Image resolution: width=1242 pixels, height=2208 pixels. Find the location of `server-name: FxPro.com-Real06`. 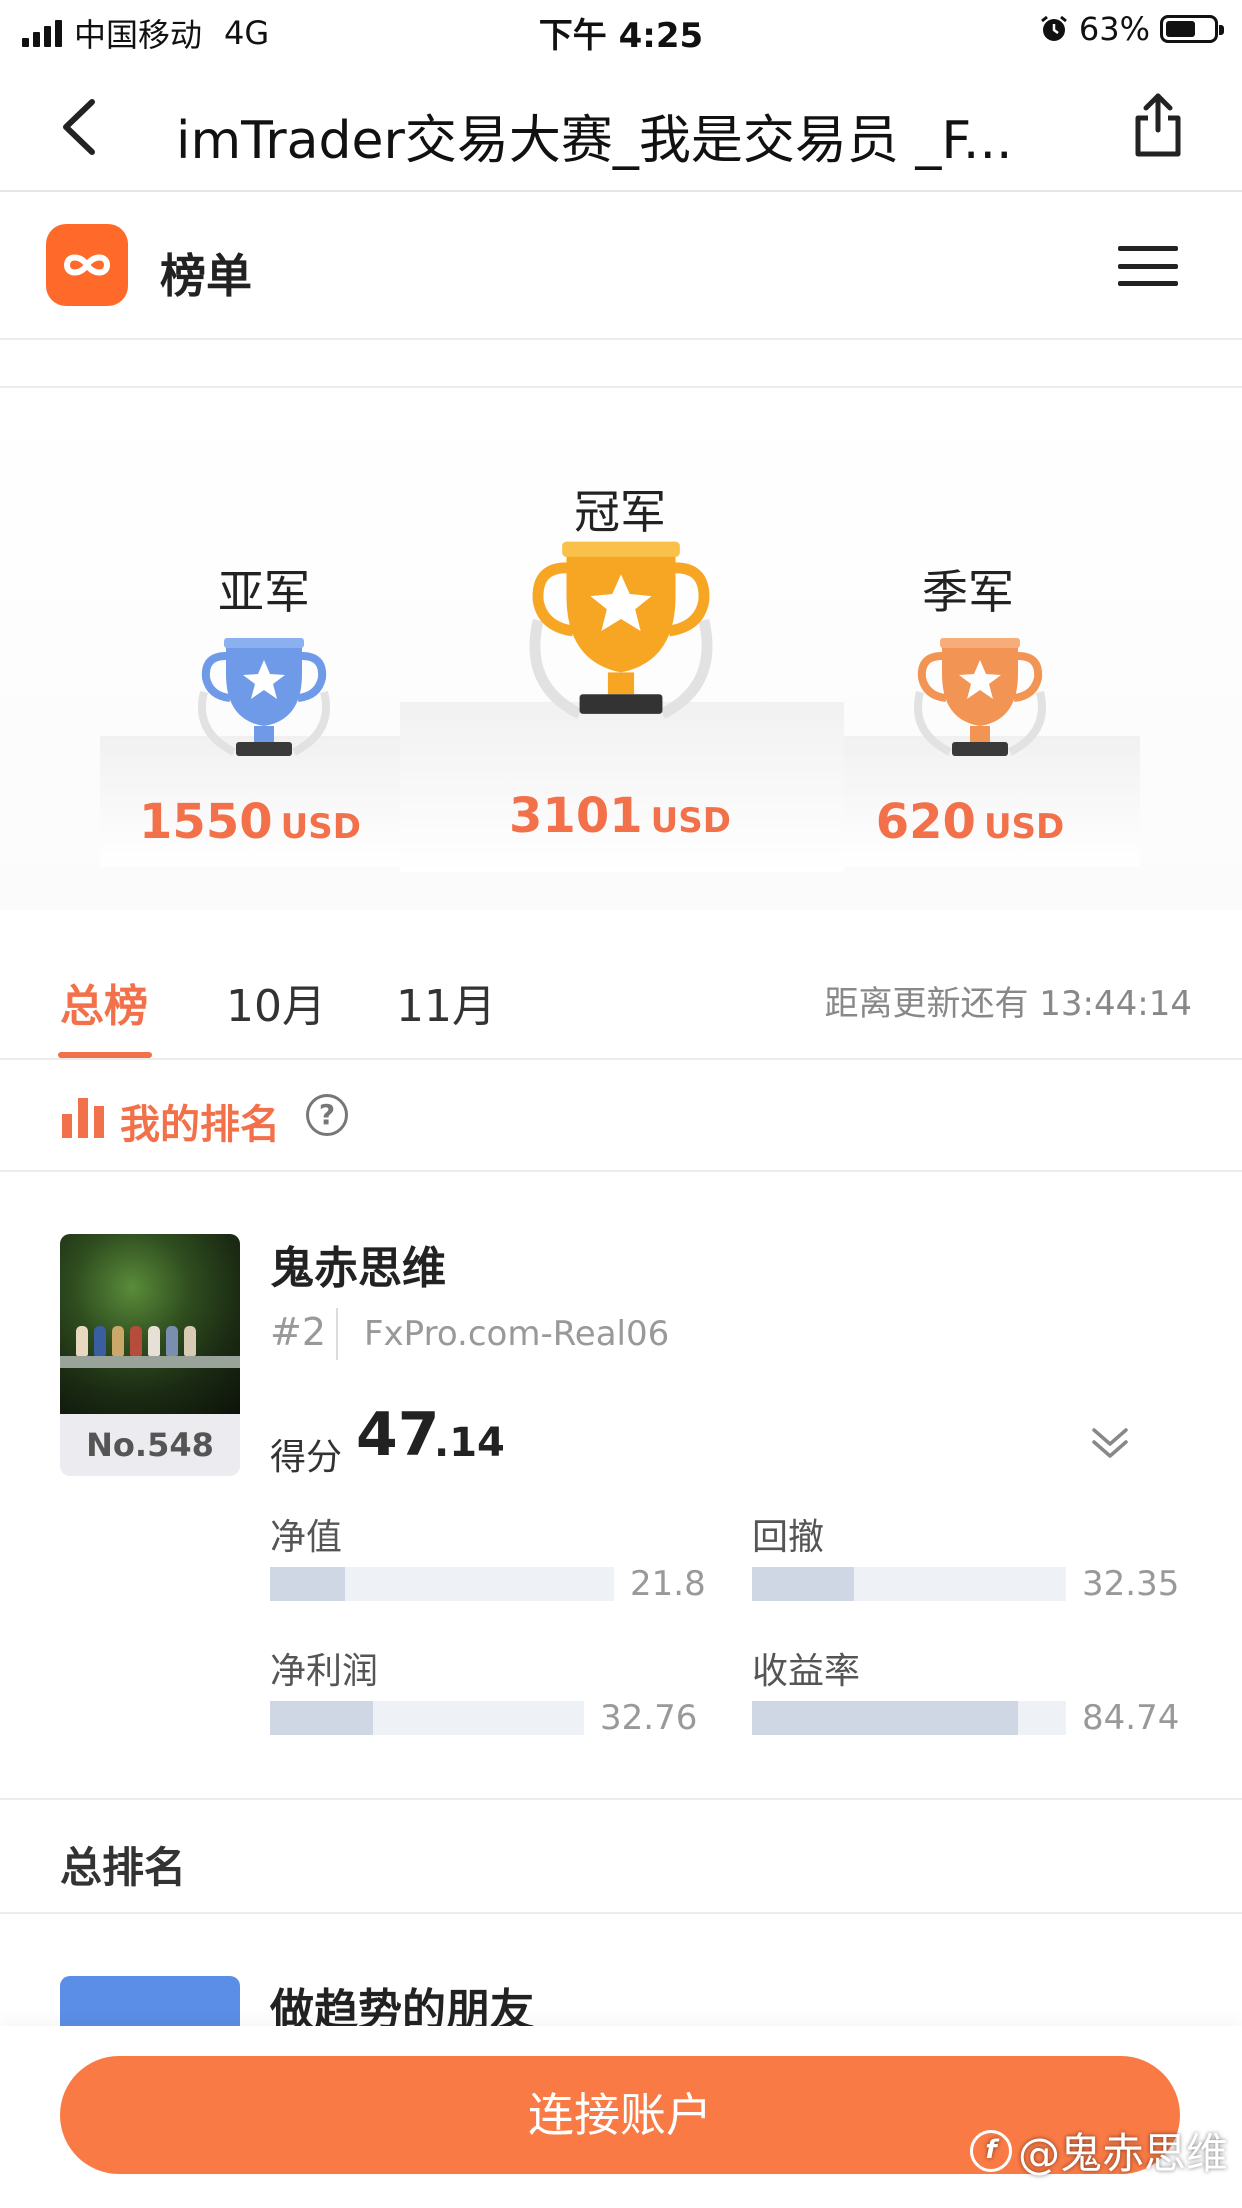

server-name: FxPro.com-Real06 is located at coordinates (517, 1334).